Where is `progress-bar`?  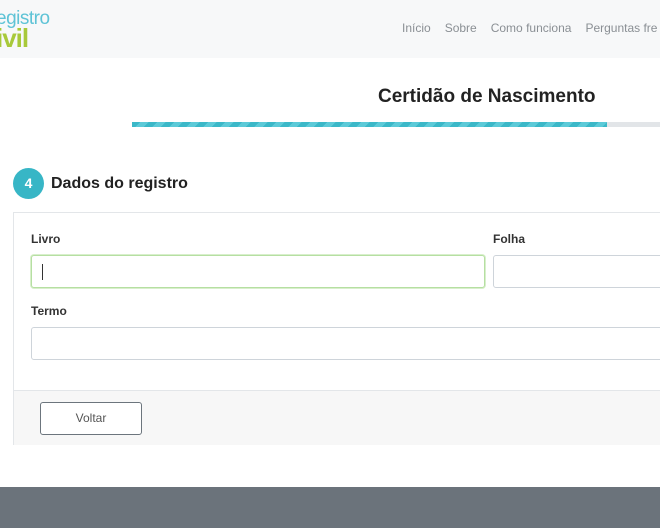
progress-bar is located at coordinates (396, 124).